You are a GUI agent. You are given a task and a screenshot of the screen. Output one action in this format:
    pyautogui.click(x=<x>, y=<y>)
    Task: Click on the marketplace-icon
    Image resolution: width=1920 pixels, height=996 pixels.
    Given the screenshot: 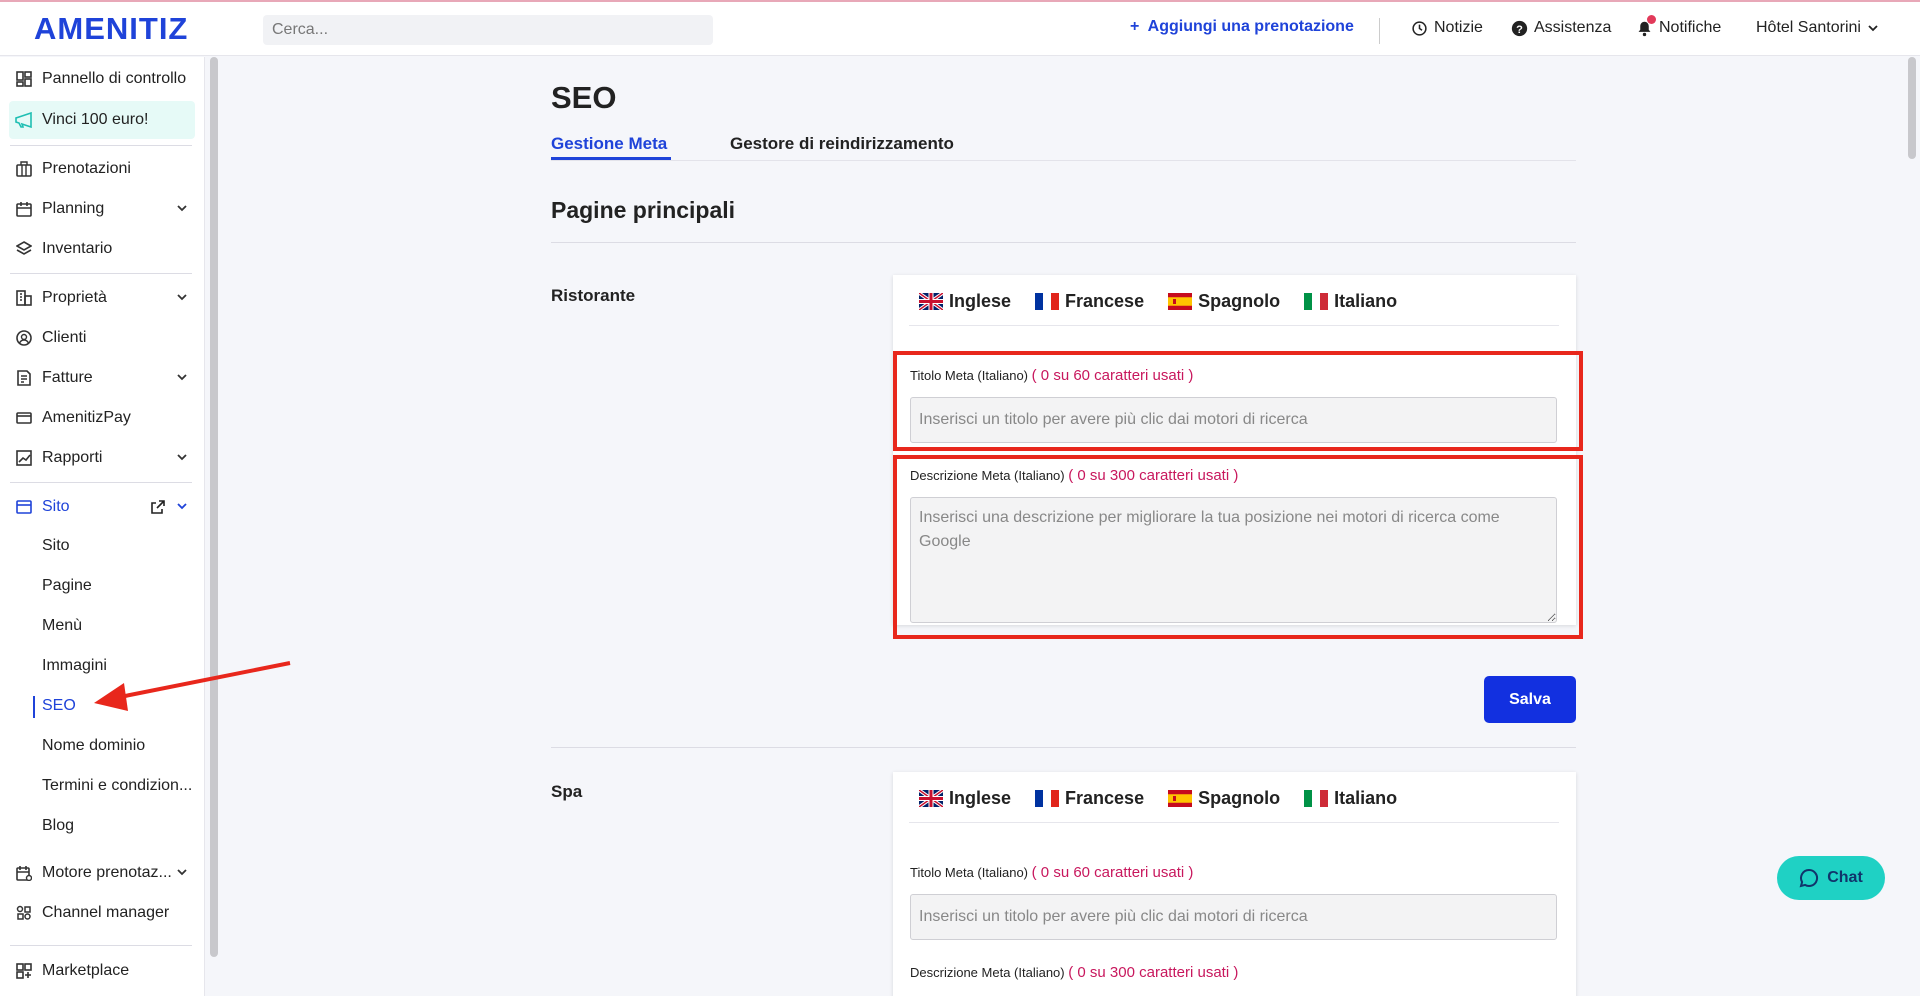 What is the action you would take?
    pyautogui.click(x=24, y=971)
    